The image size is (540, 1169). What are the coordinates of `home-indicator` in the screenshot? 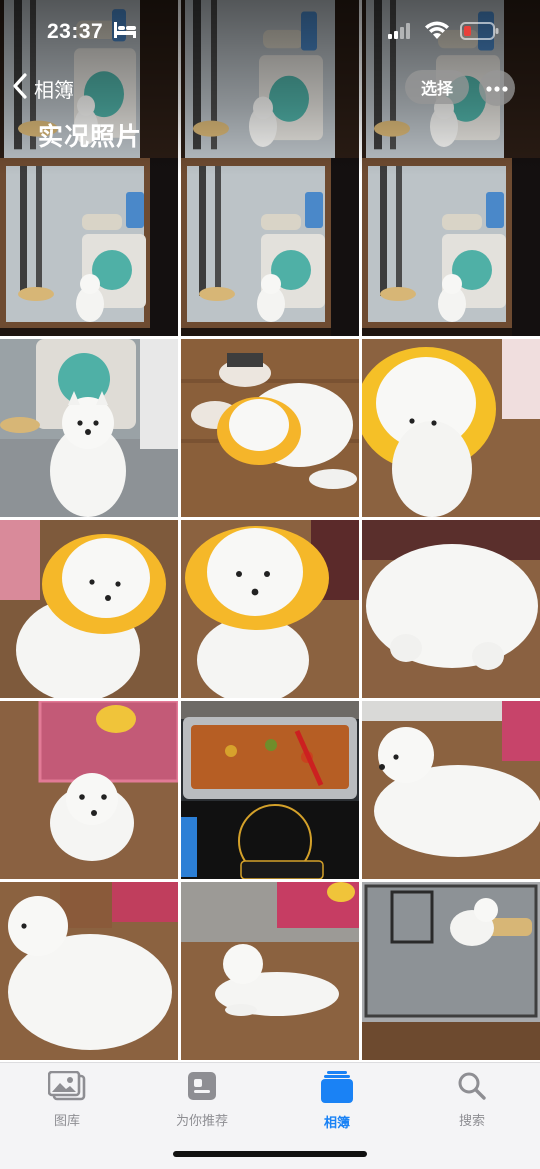 It's located at (270, 1154).